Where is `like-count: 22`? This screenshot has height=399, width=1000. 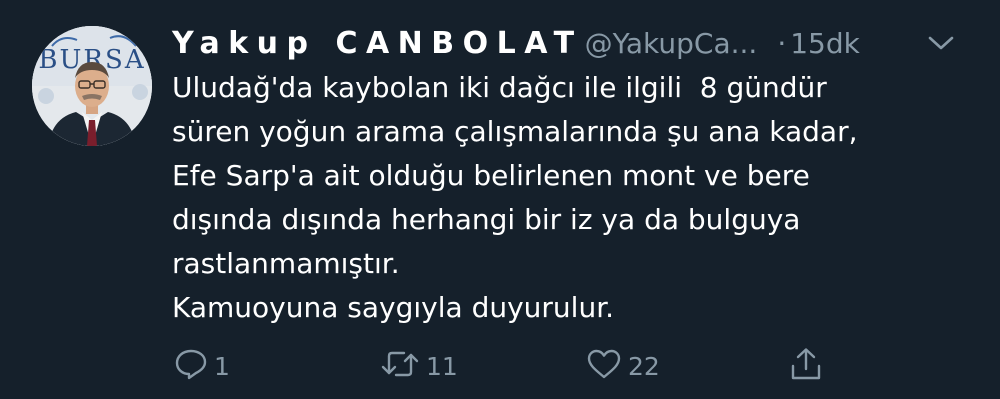 like-count: 22 is located at coordinates (644, 366).